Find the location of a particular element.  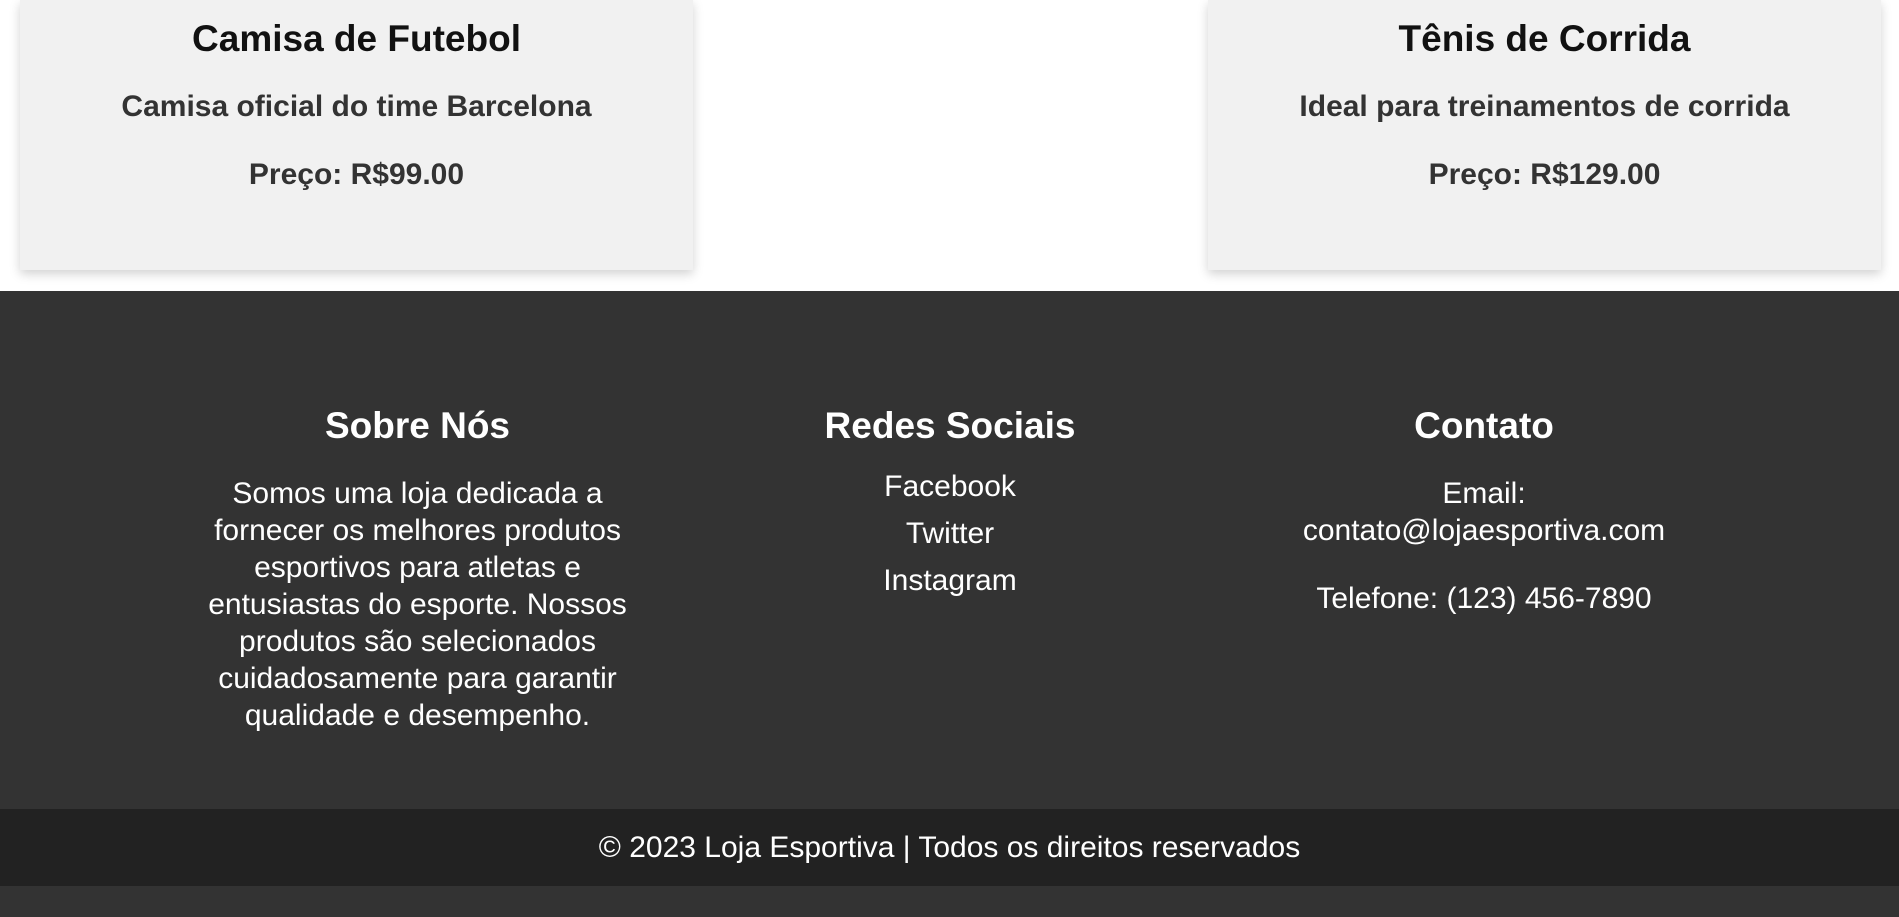

contact-heading: Contato is located at coordinates (1484, 425).